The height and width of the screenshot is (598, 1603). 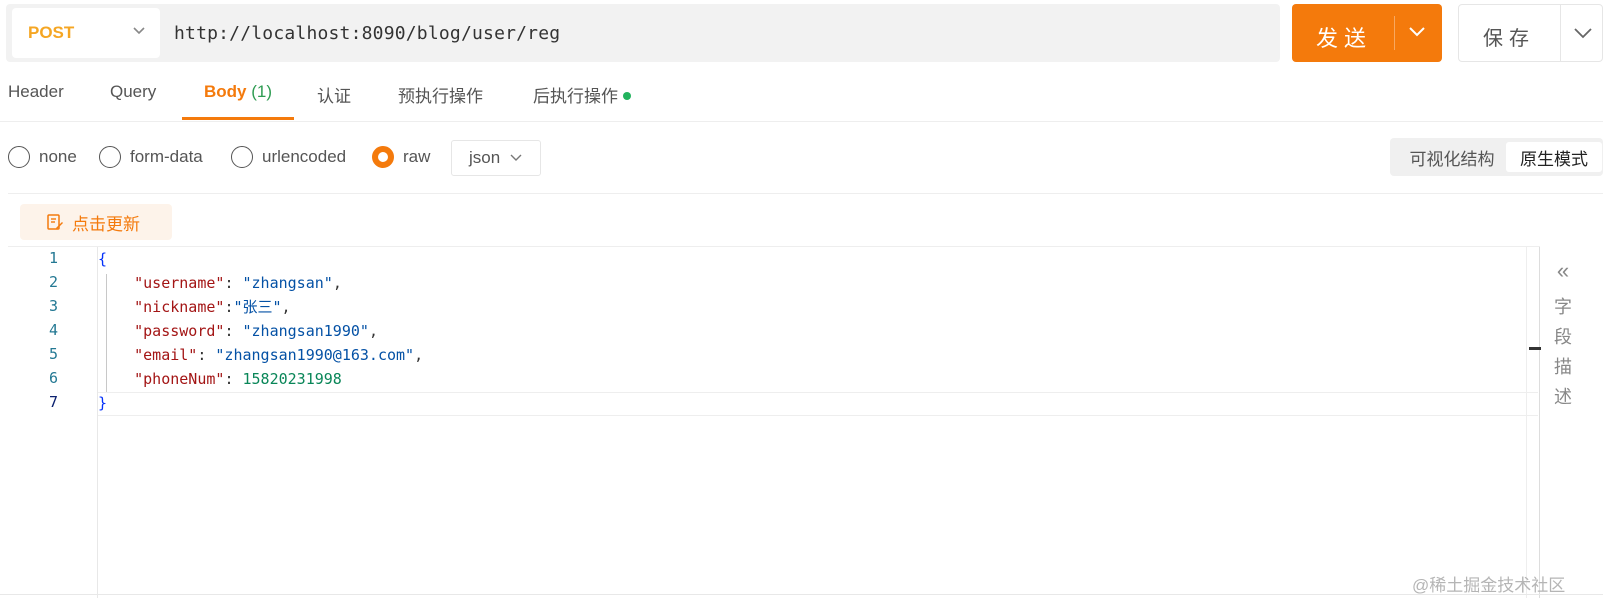 What do you see at coordinates (1563, 397) in the screenshot?
I see `side-panel-char: 述` at bounding box center [1563, 397].